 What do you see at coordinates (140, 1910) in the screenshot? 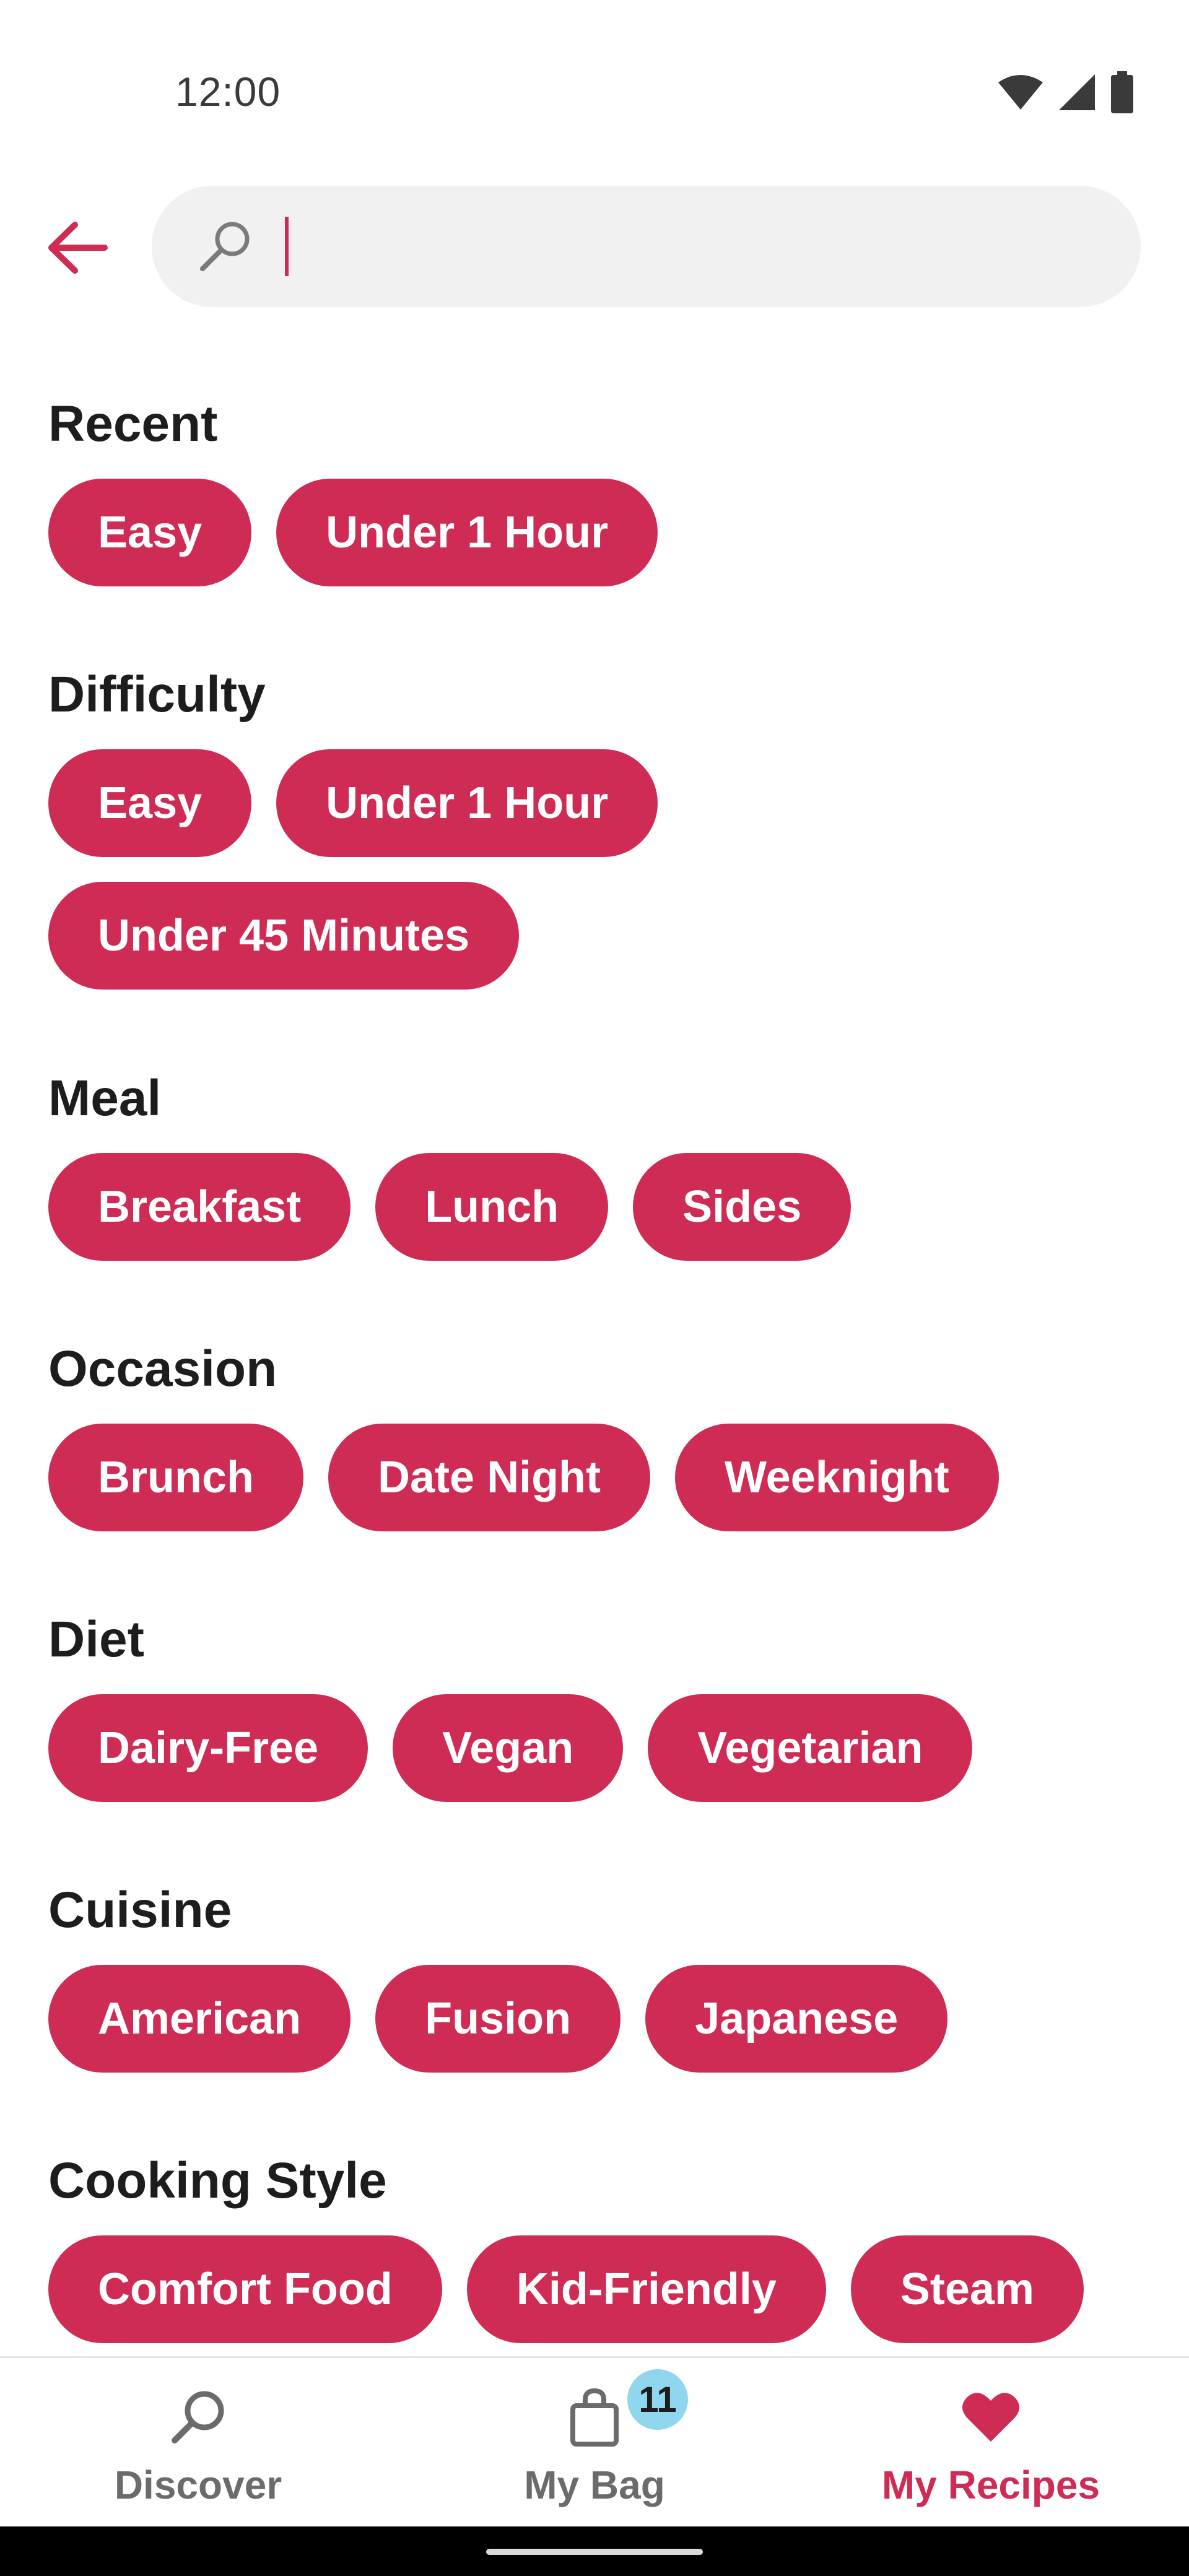
I see `section-title: Cuisine` at bounding box center [140, 1910].